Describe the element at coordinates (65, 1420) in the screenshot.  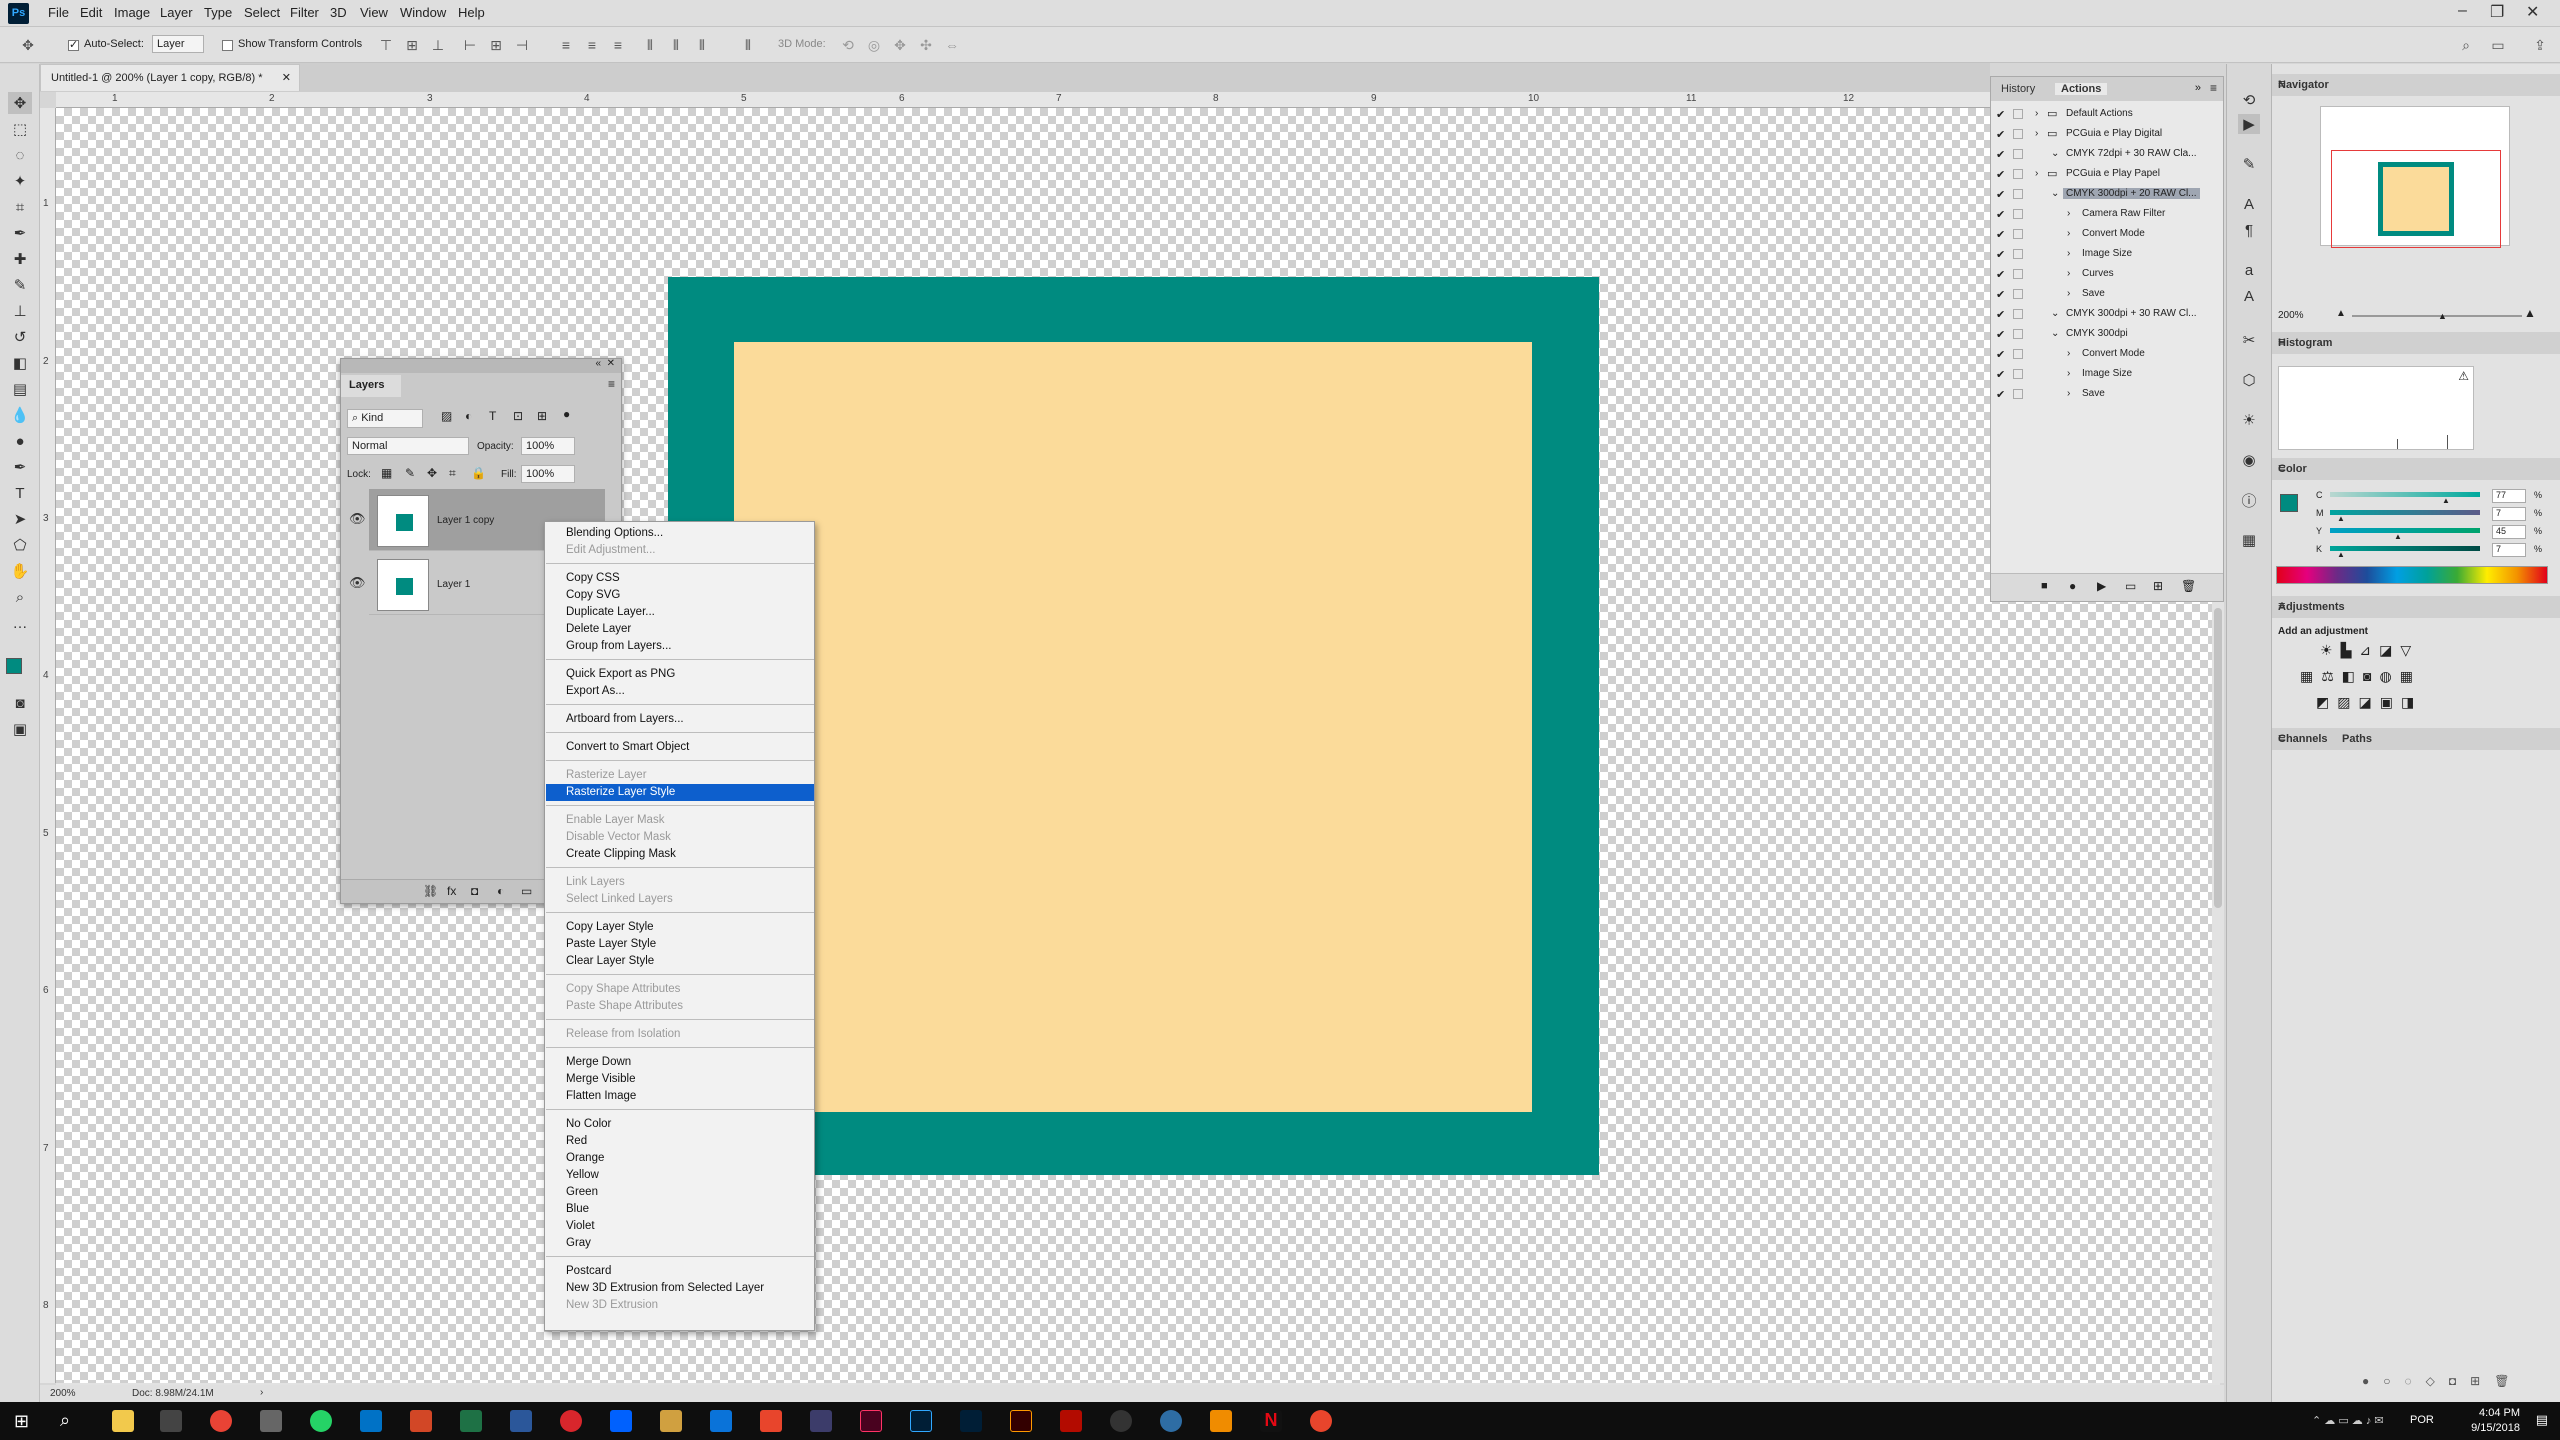
I see `search-icon: ⌕` at that location.